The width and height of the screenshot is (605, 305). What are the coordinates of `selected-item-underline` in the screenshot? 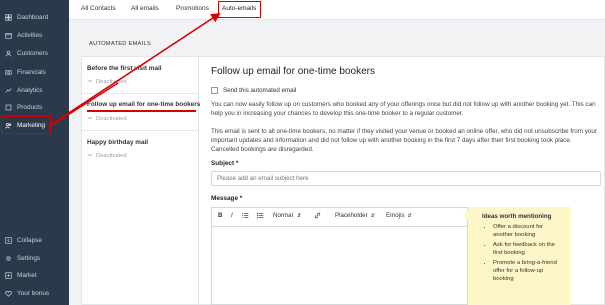 It's located at (141, 111).